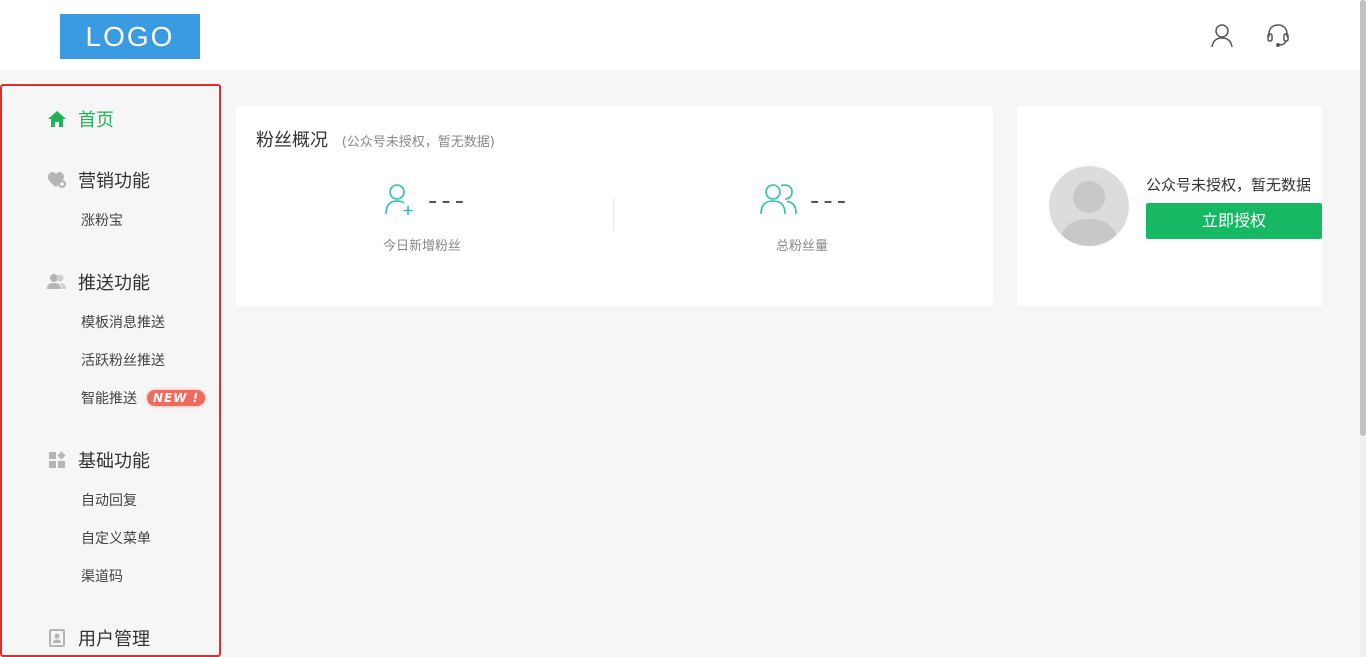  What do you see at coordinates (57, 460) in the screenshot?
I see `grid-icon` at bounding box center [57, 460].